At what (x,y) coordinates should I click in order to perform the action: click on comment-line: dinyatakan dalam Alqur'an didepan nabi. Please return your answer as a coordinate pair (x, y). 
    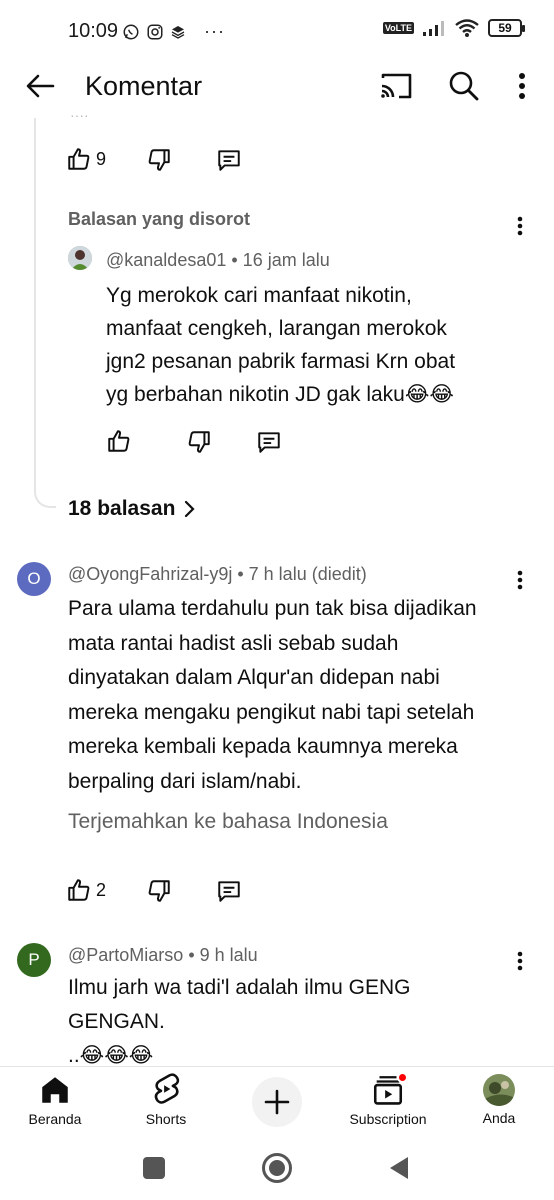
    Looking at the image, I should click on (254, 677).